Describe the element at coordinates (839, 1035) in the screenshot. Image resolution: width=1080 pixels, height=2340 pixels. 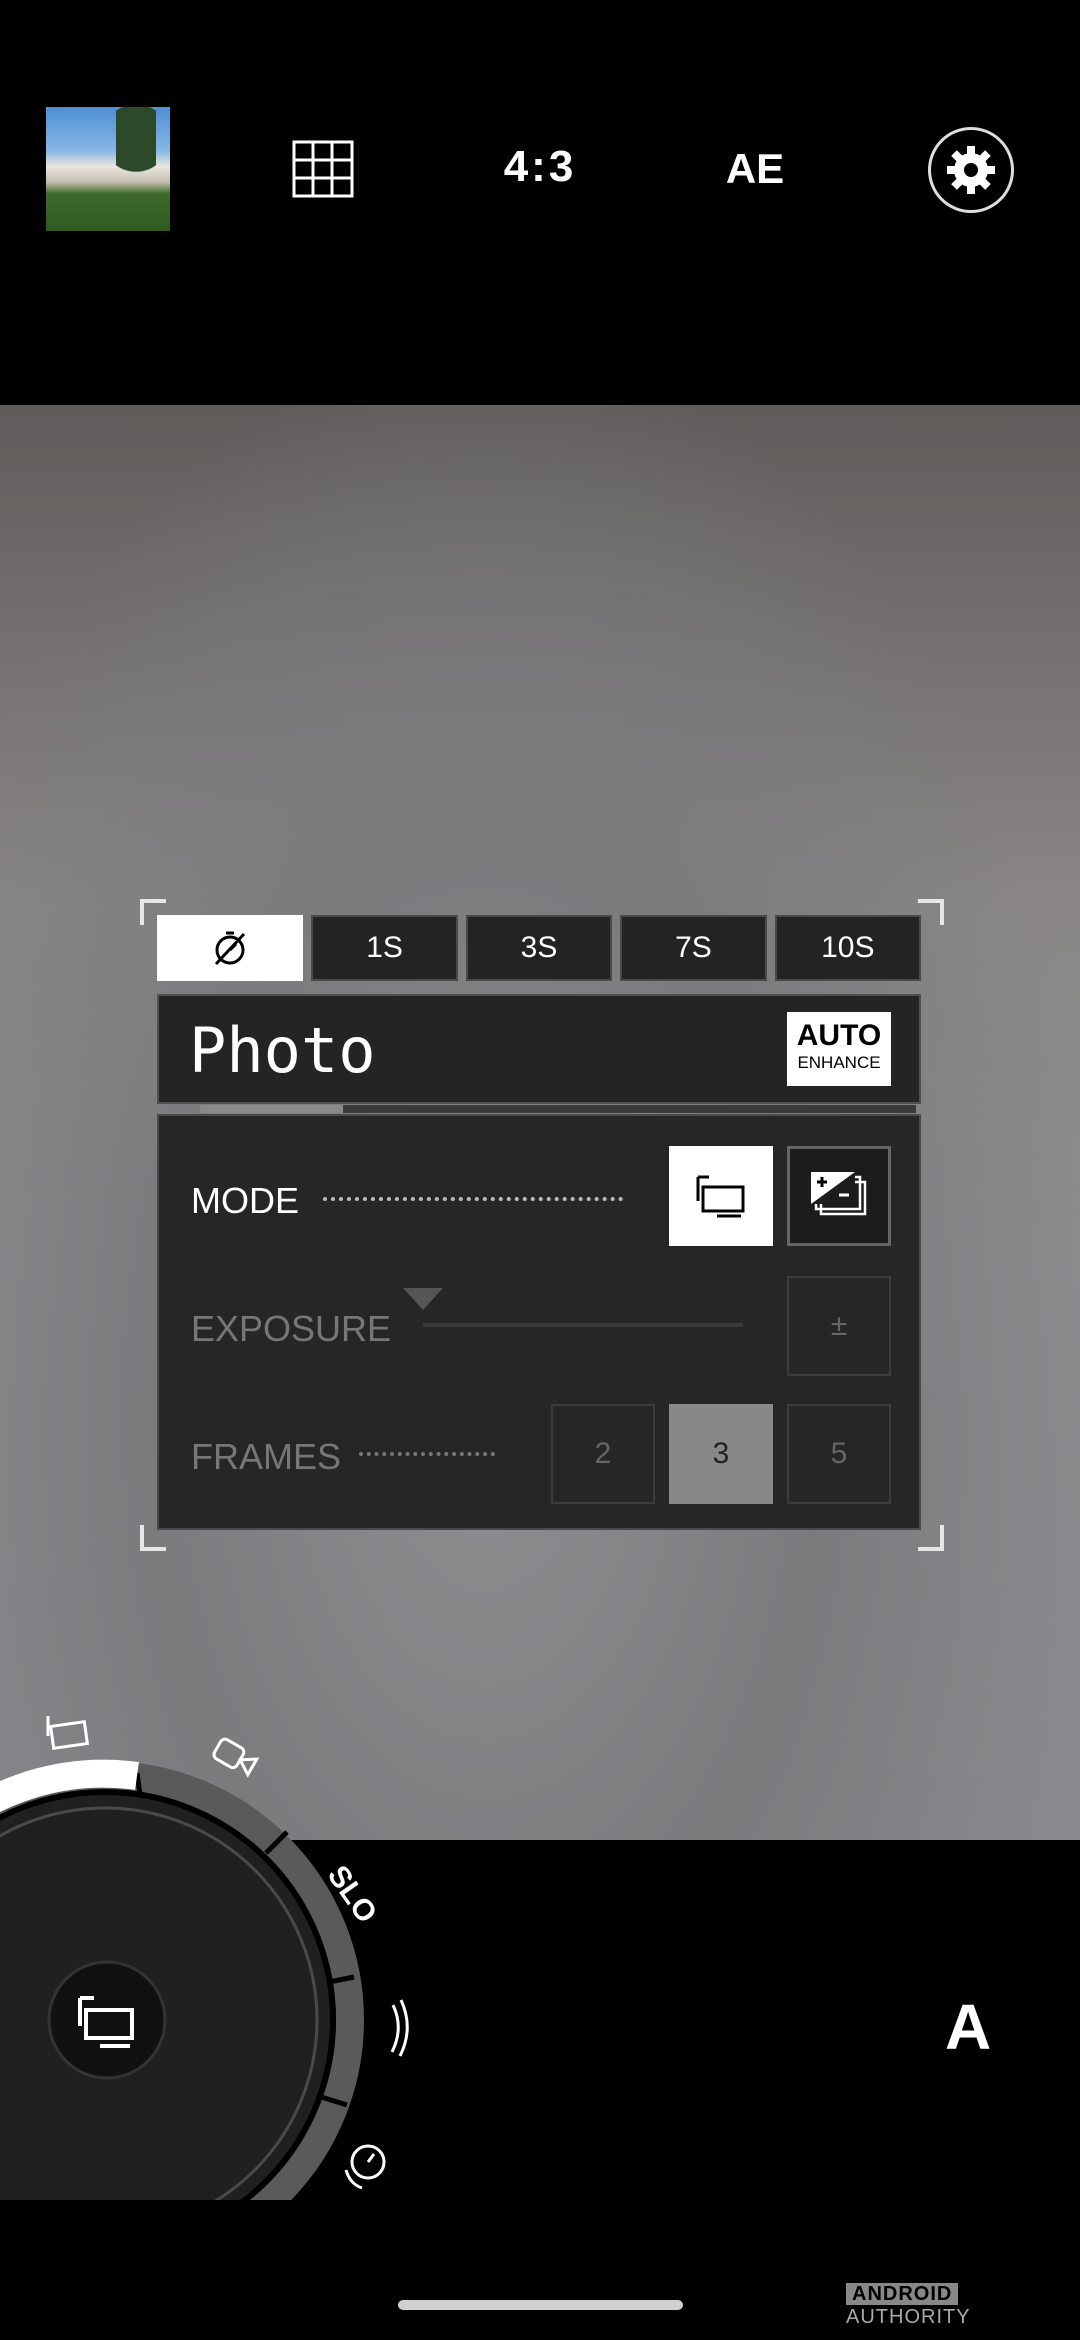
I see `auto-enhance-label: AUTO` at that location.